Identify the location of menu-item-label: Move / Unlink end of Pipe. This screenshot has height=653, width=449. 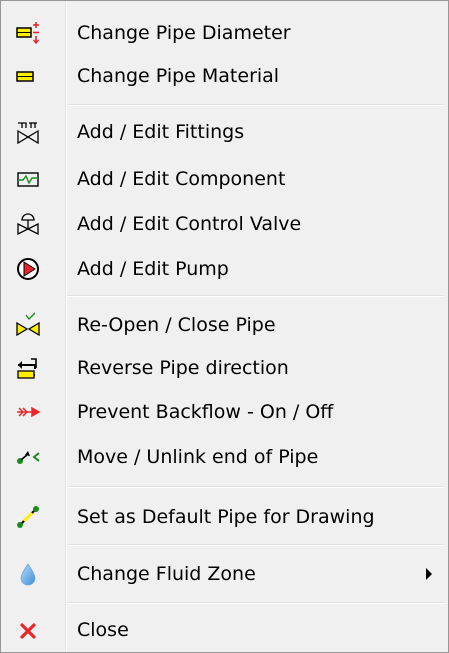
(198, 457).